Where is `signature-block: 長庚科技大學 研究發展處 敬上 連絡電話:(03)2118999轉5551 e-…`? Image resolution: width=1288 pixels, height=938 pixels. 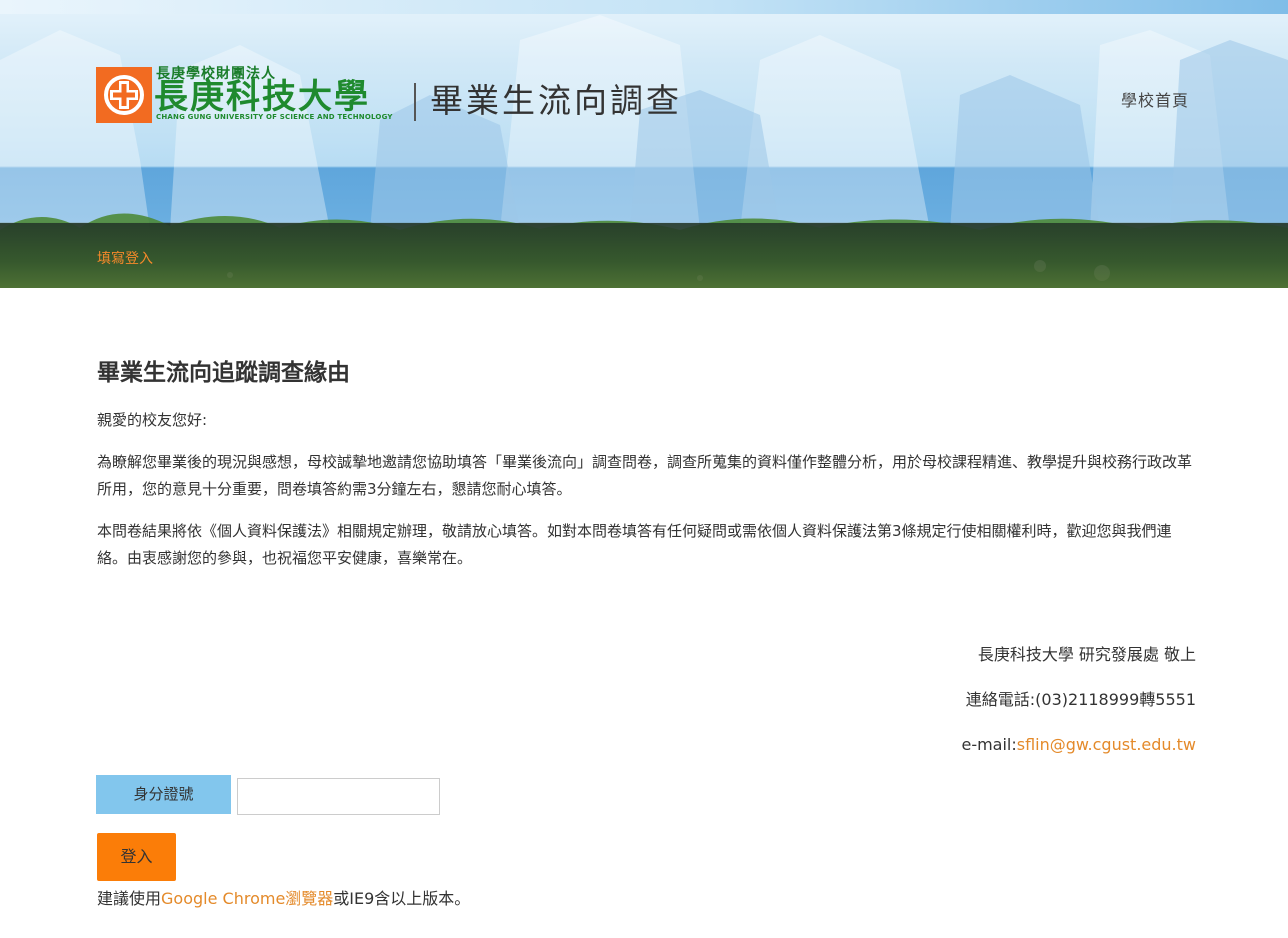
signature-block: 長庚科技大學 研究發展處 敬上 連絡電話:(03)2118999轉5551 e-… is located at coordinates (1078, 711).